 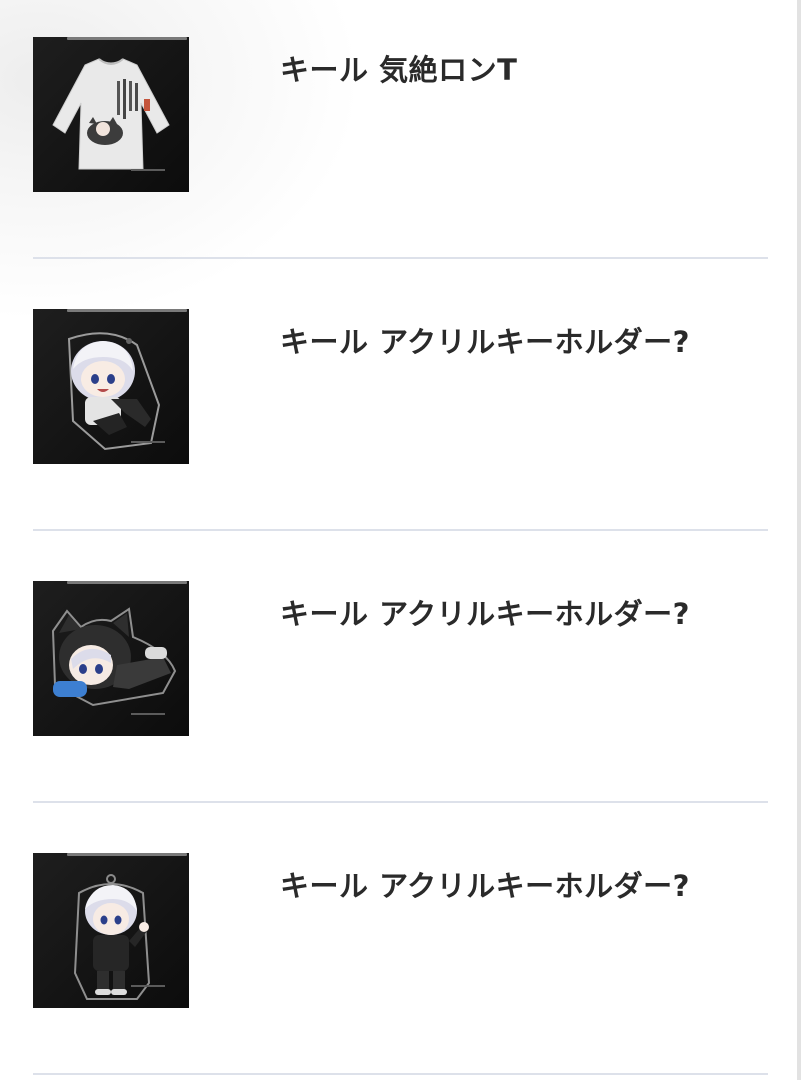 I want to click on tshirt-illustration, so click(x=111, y=114).